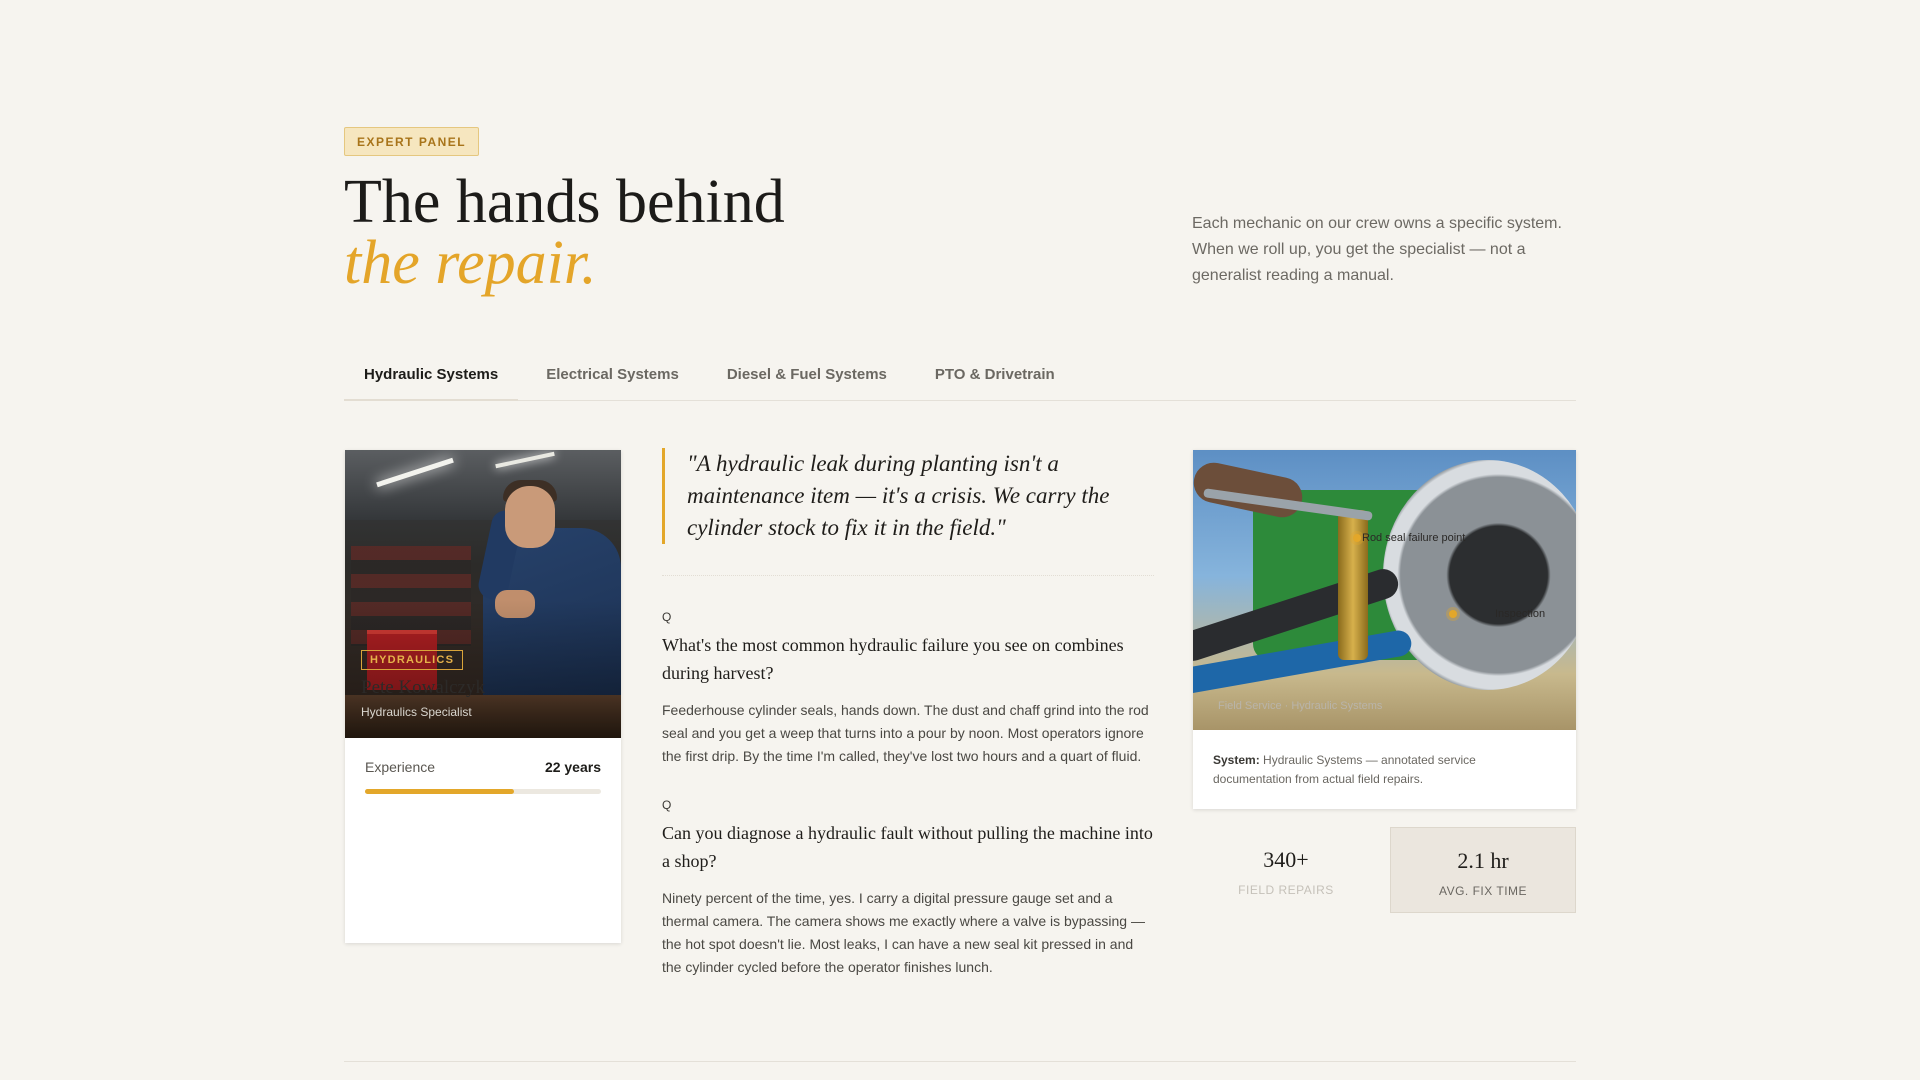 The height and width of the screenshot is (1080, 1920). What do you see at coordinates (995, 374) in the screenshot?
I see `tab-pto-drivetrain: PTO & Drivetrain` at bounding box center [995, 374].